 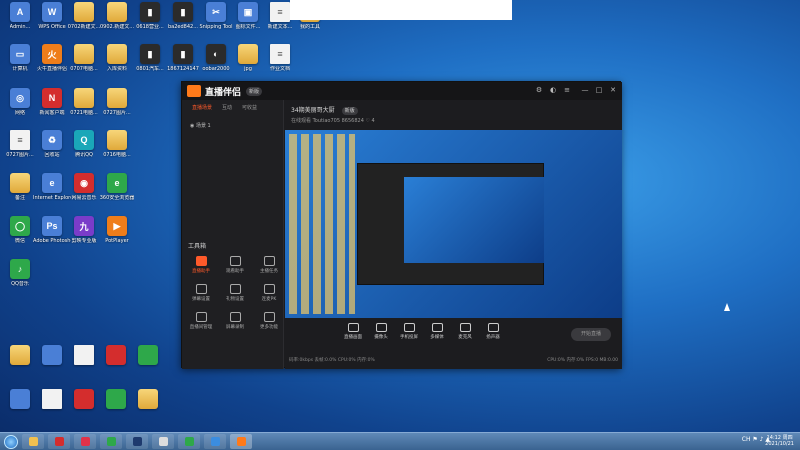 What do you see at coordinates (216, 21) in the screenshot?
I see `desktop-icon: ✂ Snipping Tool` at bounding box center [216, 21].